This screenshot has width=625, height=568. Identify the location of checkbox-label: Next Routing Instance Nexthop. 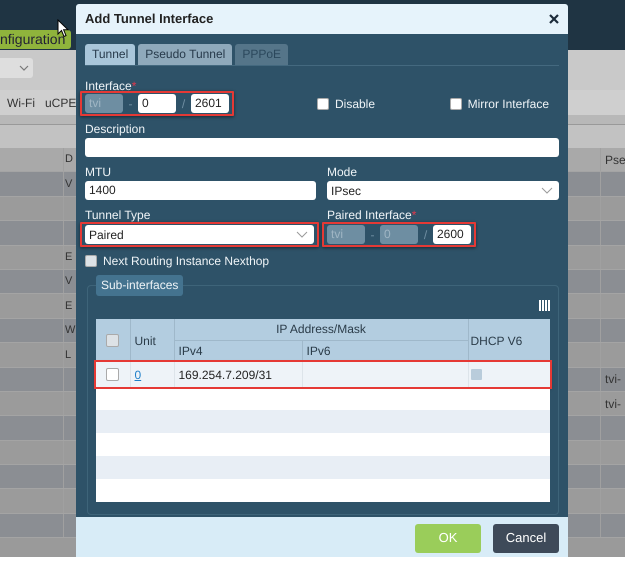
(186, 261).